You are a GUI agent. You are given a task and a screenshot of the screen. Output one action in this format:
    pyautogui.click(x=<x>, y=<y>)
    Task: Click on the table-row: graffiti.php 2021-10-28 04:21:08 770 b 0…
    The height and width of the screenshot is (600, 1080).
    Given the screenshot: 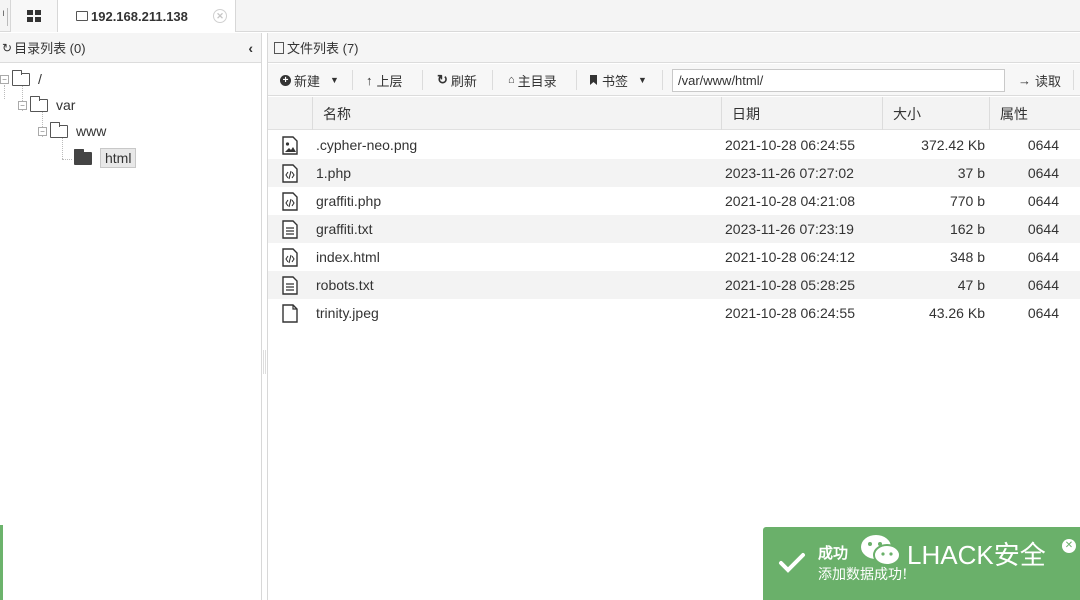 What is the action you would take?
    pyautogui.click(x=674, y=201)
    